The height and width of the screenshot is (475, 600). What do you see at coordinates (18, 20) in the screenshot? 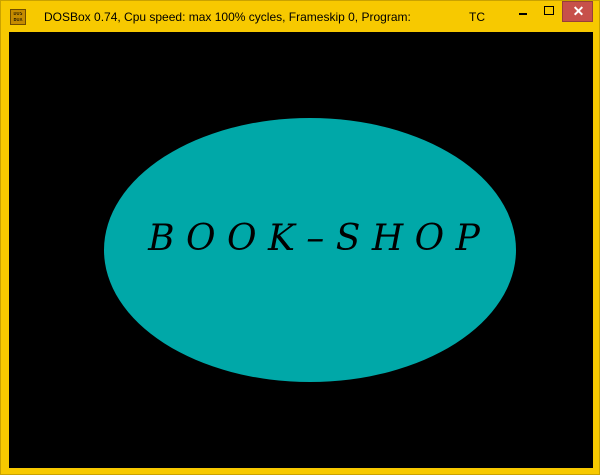
I see `icon-label-bottom: BOX` at bounding box center [18, 20].